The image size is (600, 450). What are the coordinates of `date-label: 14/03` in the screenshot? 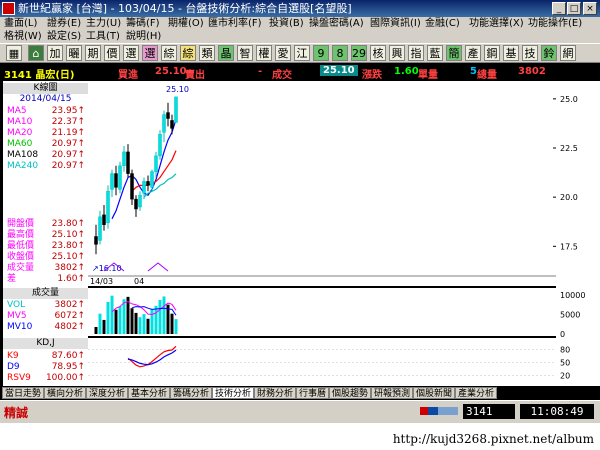 It's located at (101, 281).